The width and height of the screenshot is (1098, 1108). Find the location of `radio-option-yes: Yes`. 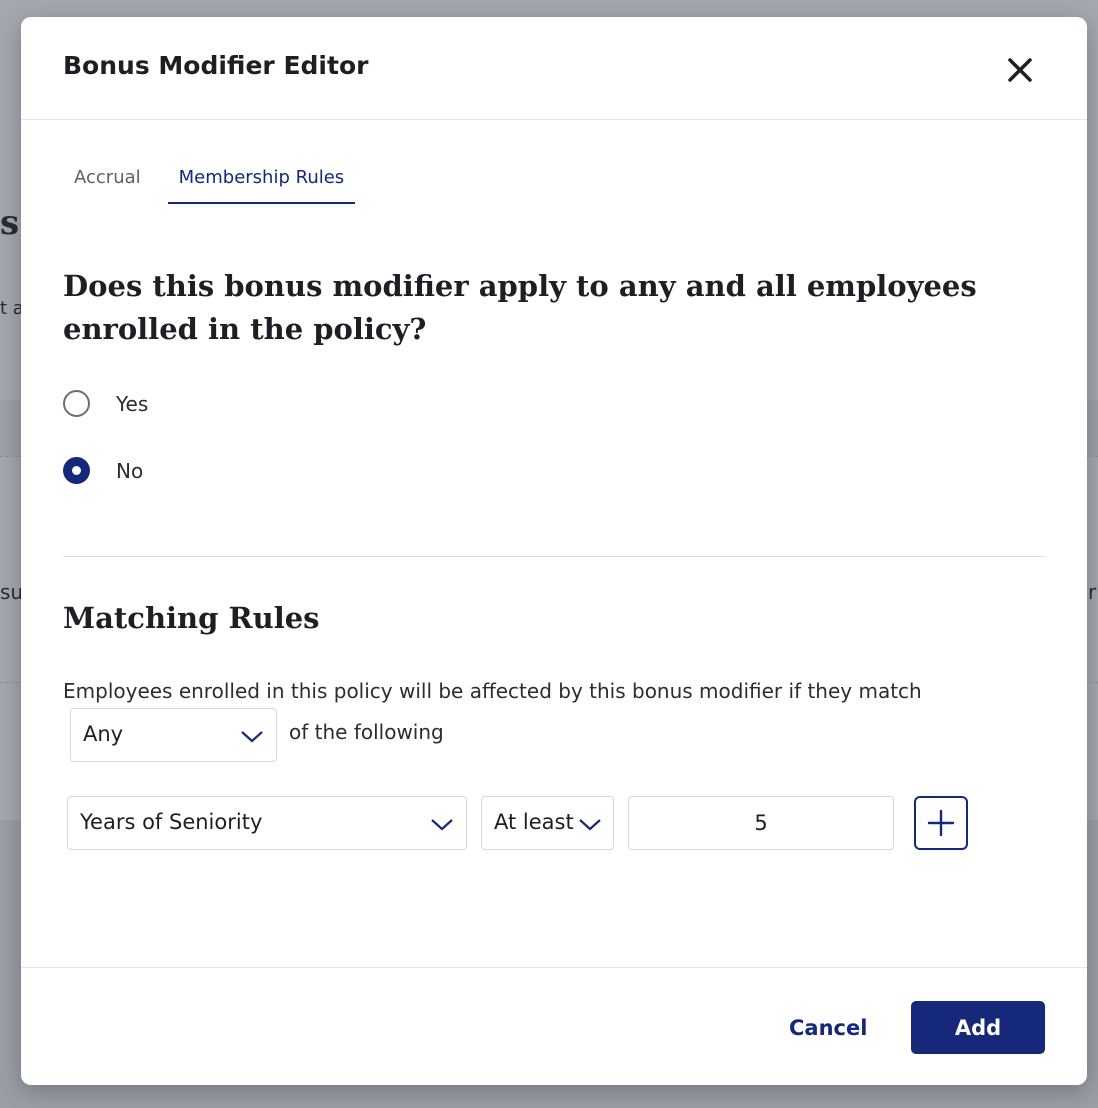

radio-option-yes: Yes is located at coordinates (105, 403).